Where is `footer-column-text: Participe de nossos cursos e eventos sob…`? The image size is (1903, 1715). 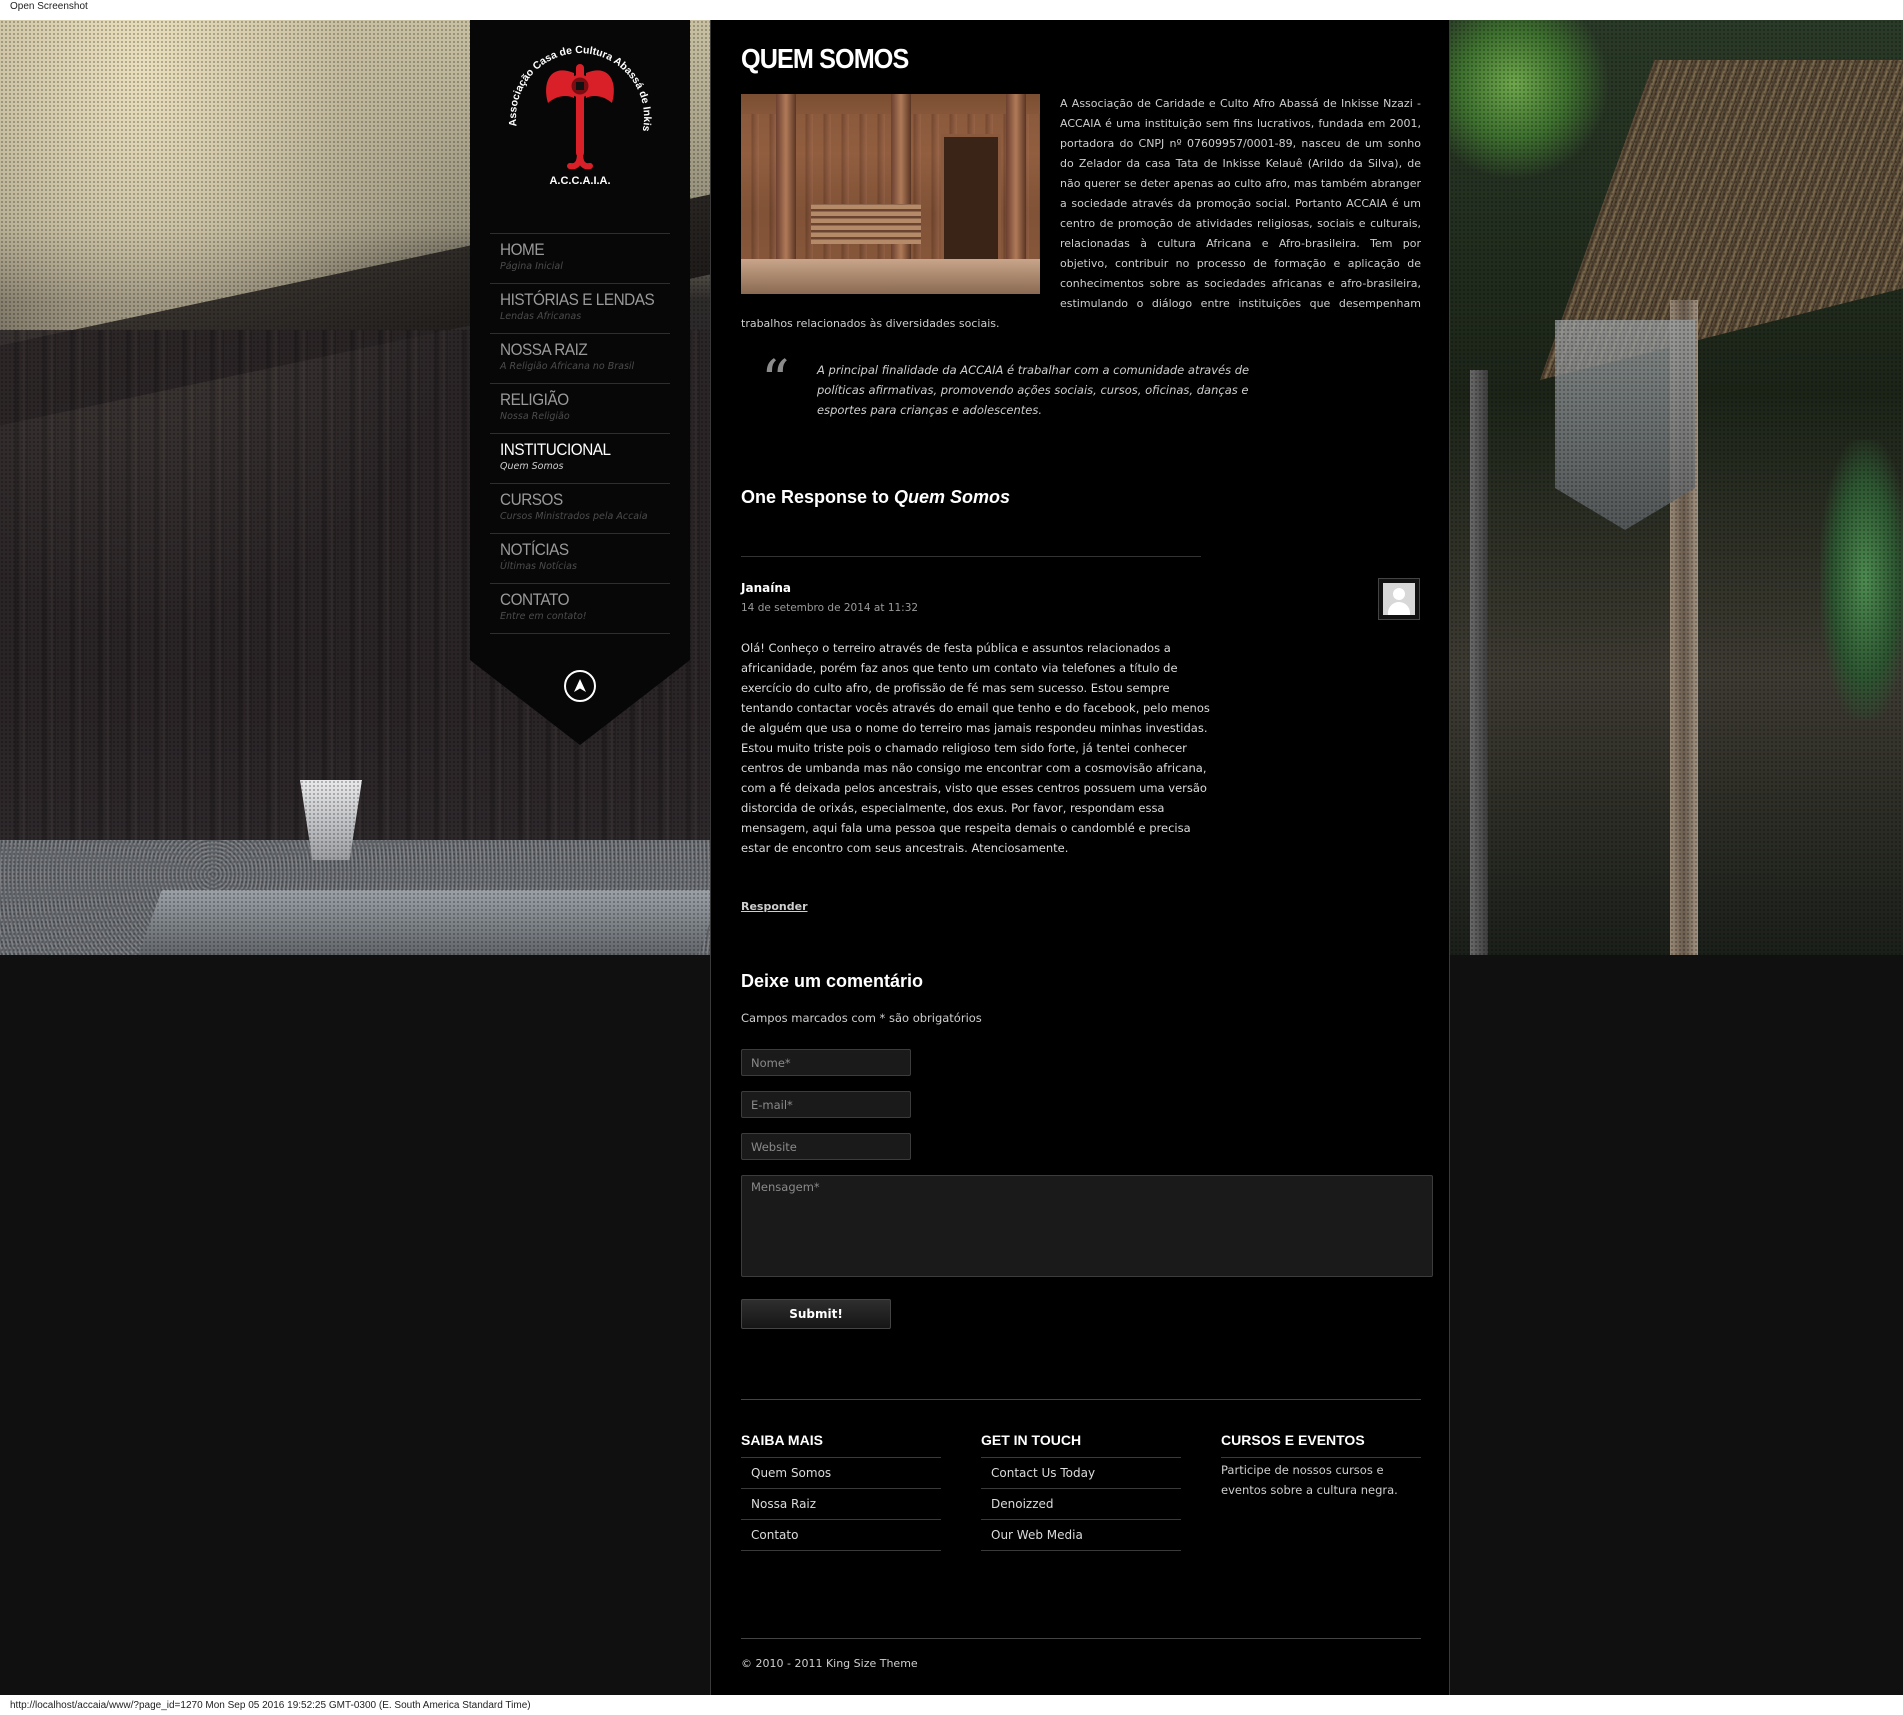 footer-column-text: Participe de nossos cursos e eventos sob… is located at coordinates (1309, 1480).